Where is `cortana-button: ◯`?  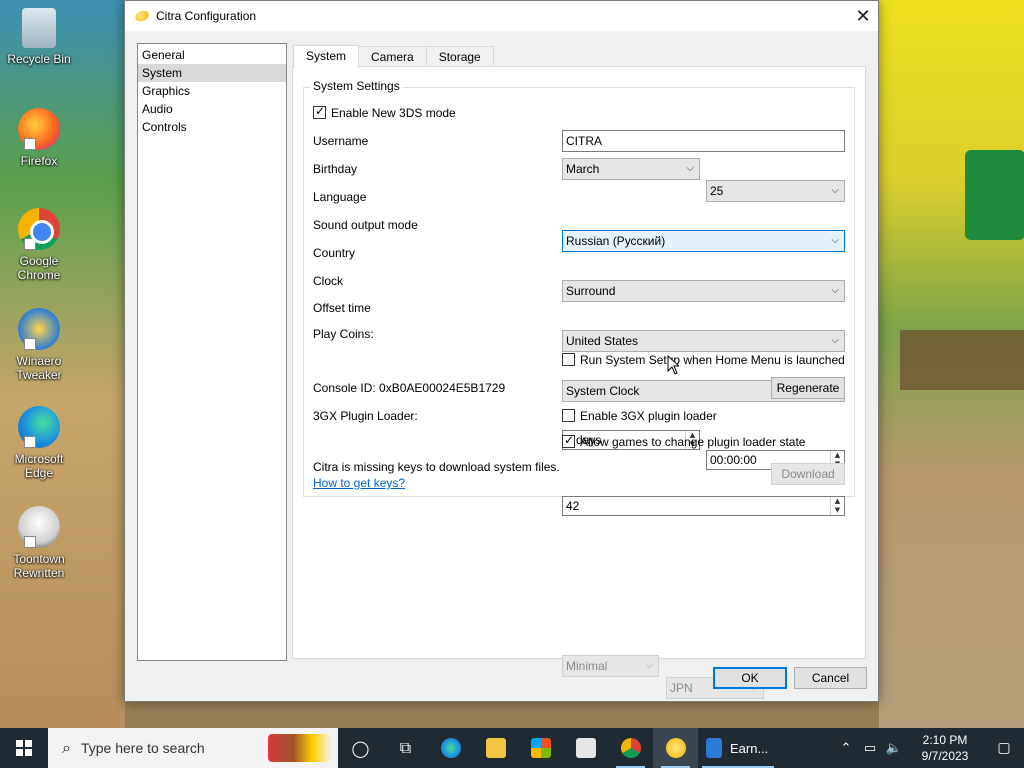
cortana-button: ◯ is located at coordinates (360, 748).